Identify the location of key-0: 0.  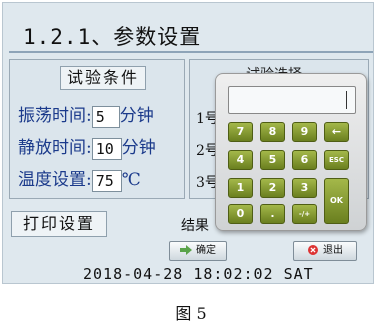
(240, 214).